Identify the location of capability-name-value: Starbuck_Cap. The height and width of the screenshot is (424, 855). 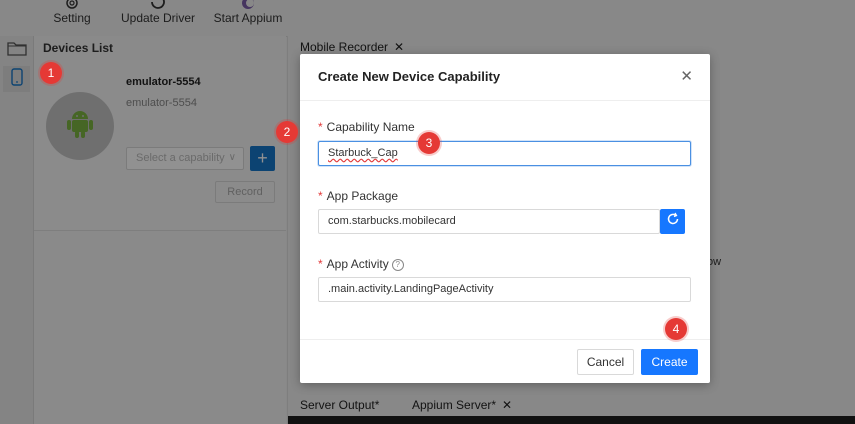
(363, 153).